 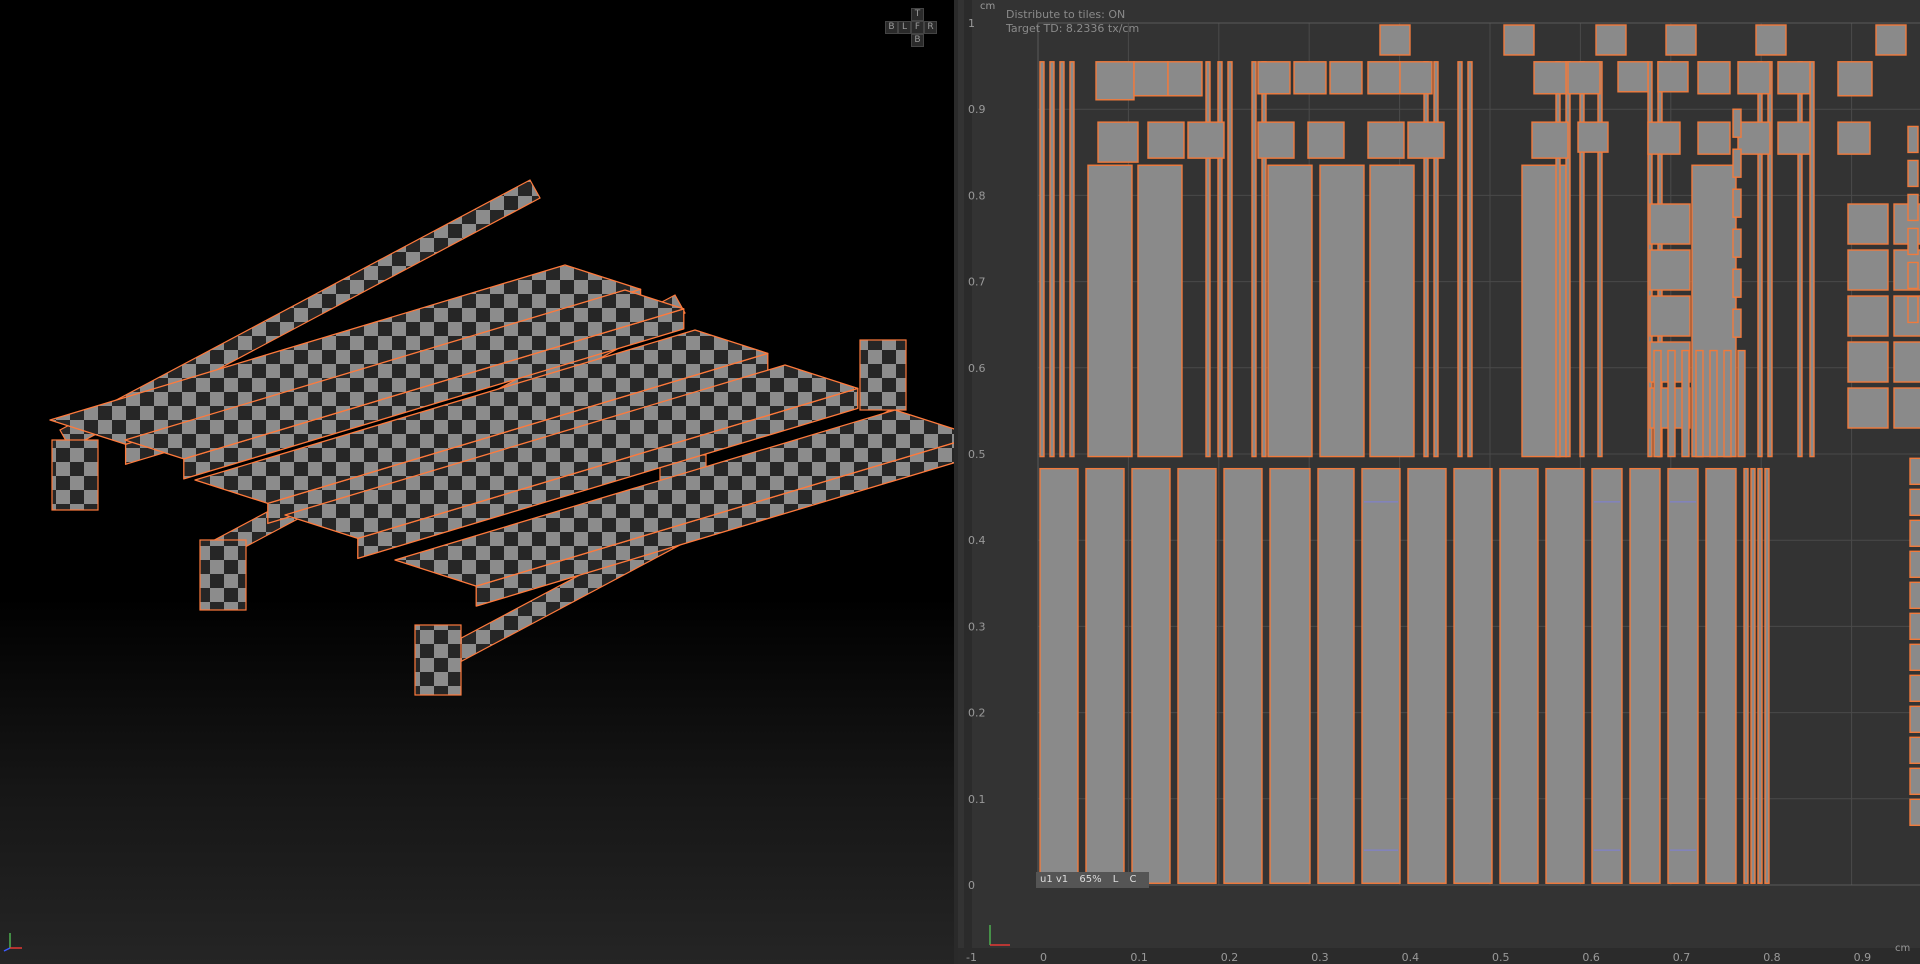 I want to click on navcube-bottom-button: B, so click(x=917, y=40).